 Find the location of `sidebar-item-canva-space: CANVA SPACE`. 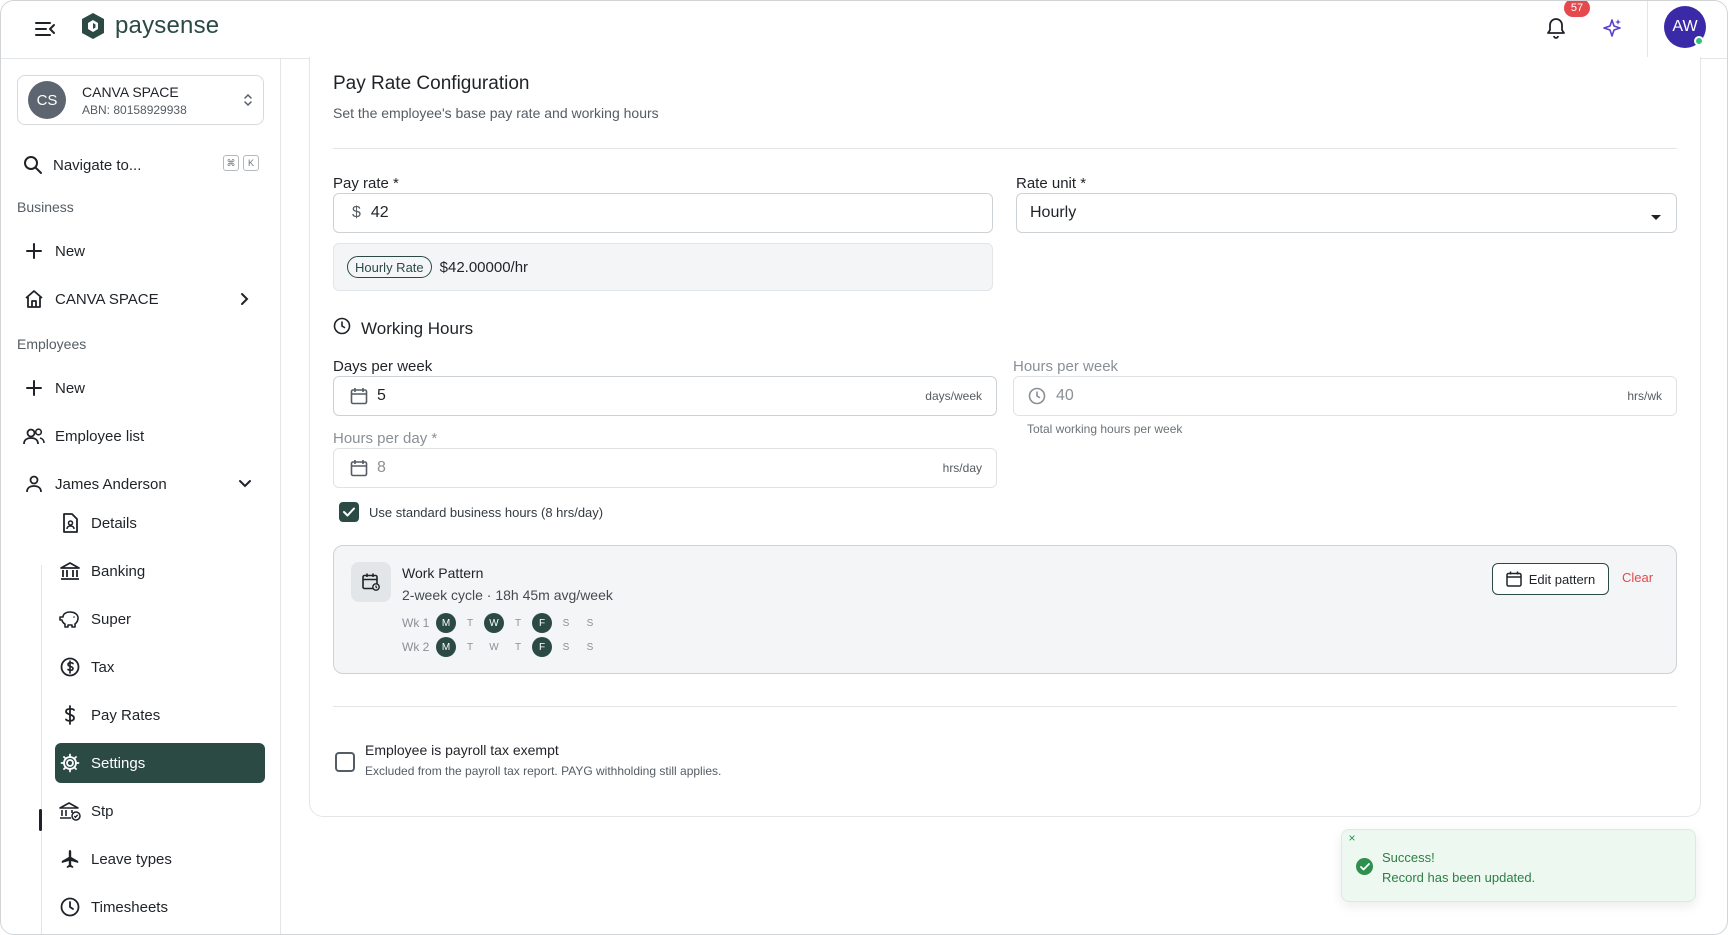

sidebar-item-canva-space: CANVA SPACE is located at coordinates (143, 299).